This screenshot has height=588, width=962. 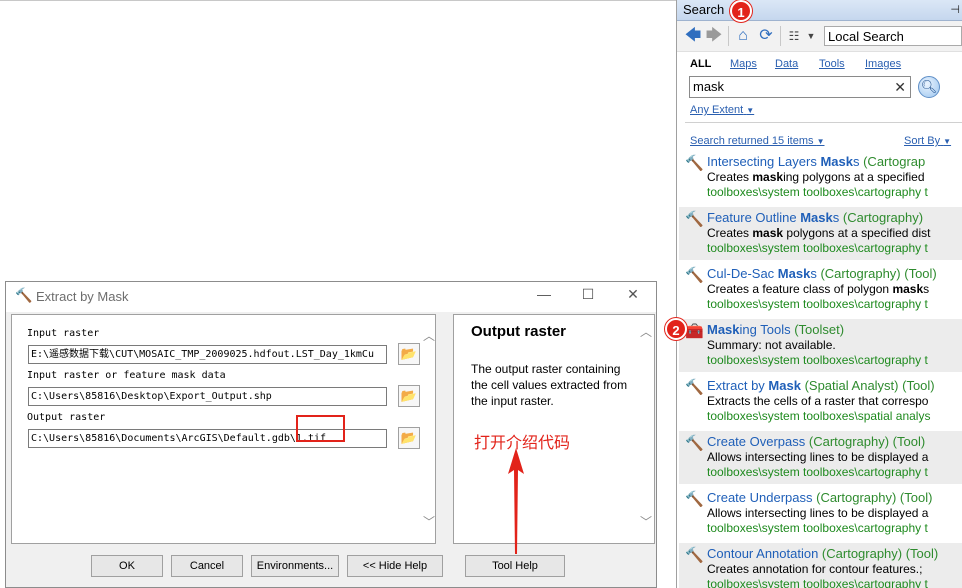 I want to click on output-raster-browse-button: 📂, so click(x=409, y=438).